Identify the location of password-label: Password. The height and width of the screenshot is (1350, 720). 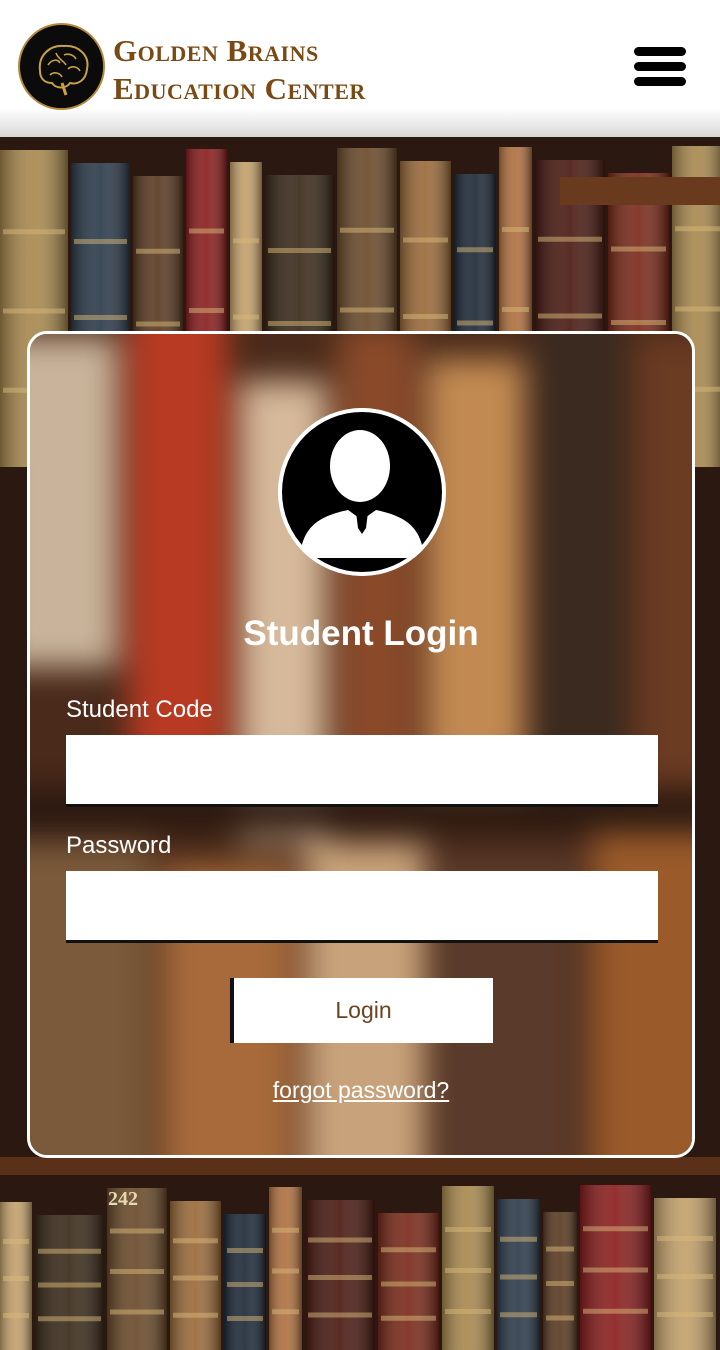
(119, 845).